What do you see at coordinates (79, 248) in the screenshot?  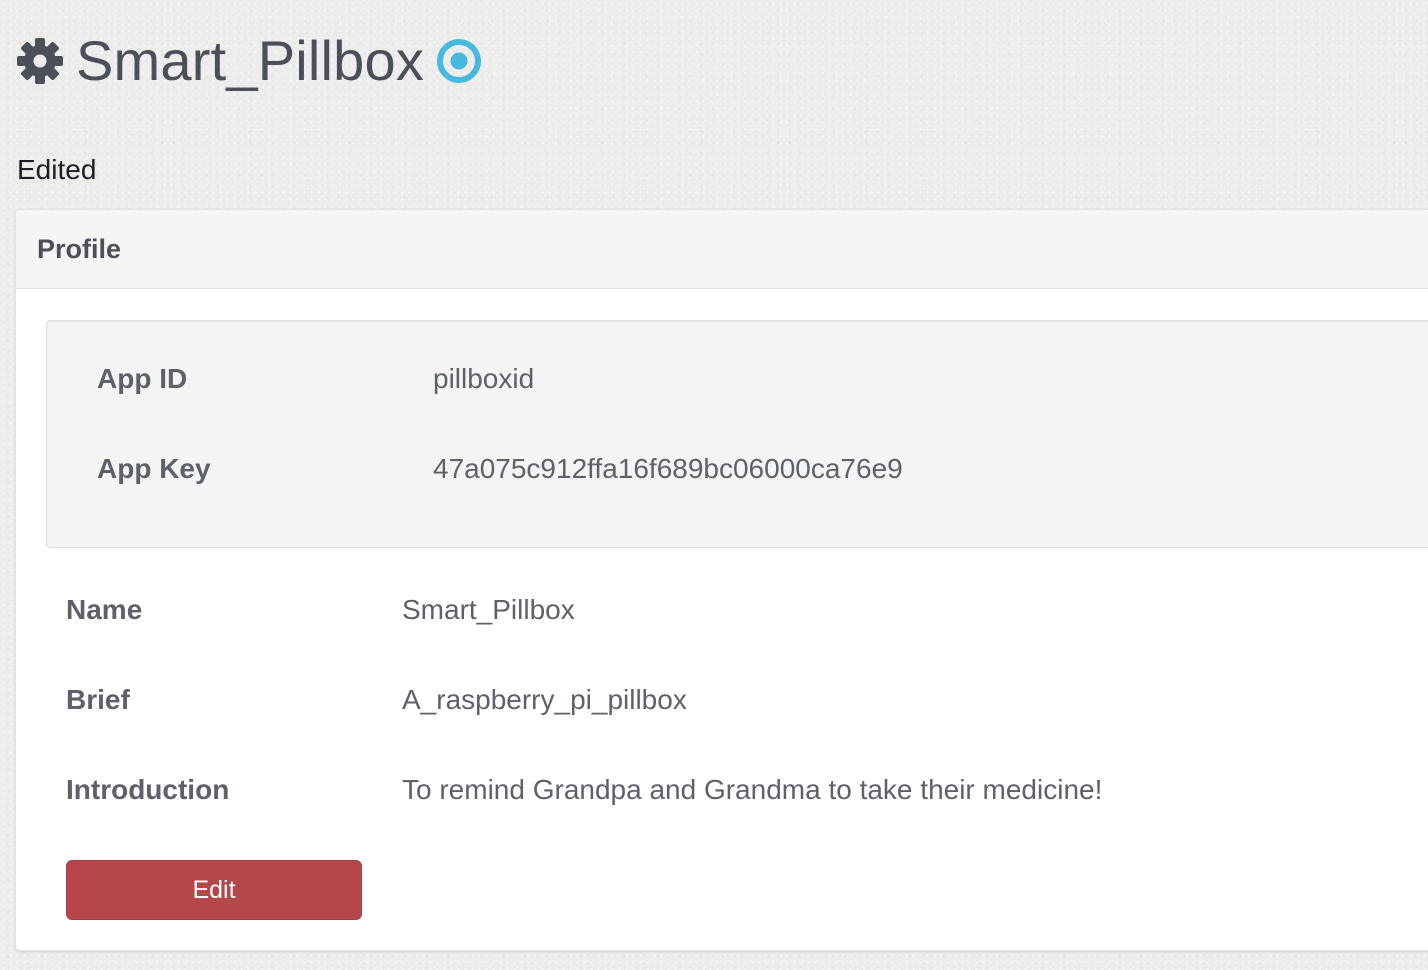 I see `profile-panel-title: Profile` at bounding box center [79, 248].